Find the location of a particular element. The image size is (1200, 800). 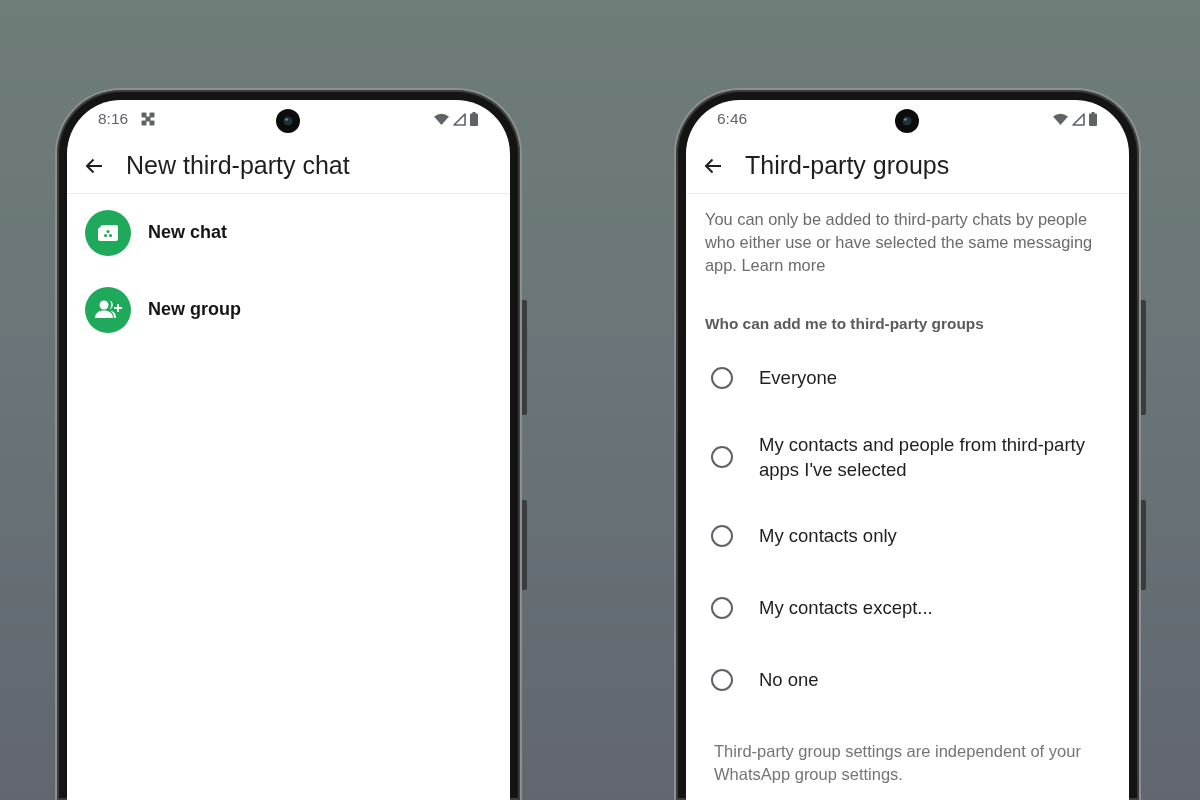

chat-box-icon is located at coordinates (108, 232).